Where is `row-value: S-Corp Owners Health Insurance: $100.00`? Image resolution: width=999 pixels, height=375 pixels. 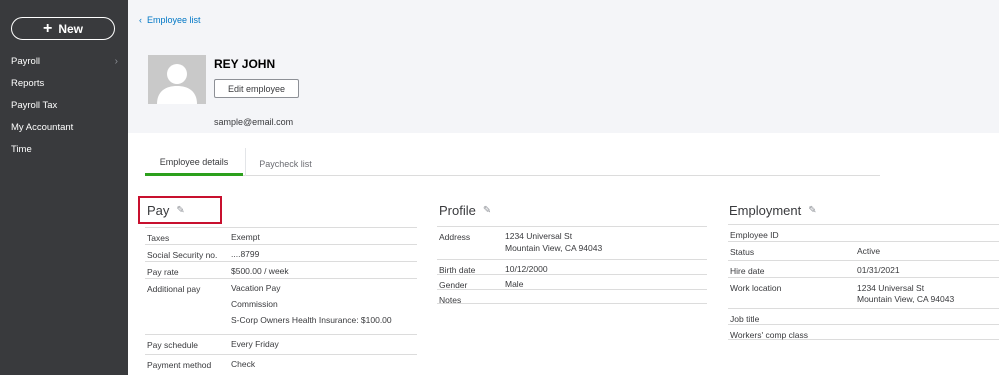
row-value: S-Corp Owners Health Insurance: $100.00 is located at coordinates (311, 320).